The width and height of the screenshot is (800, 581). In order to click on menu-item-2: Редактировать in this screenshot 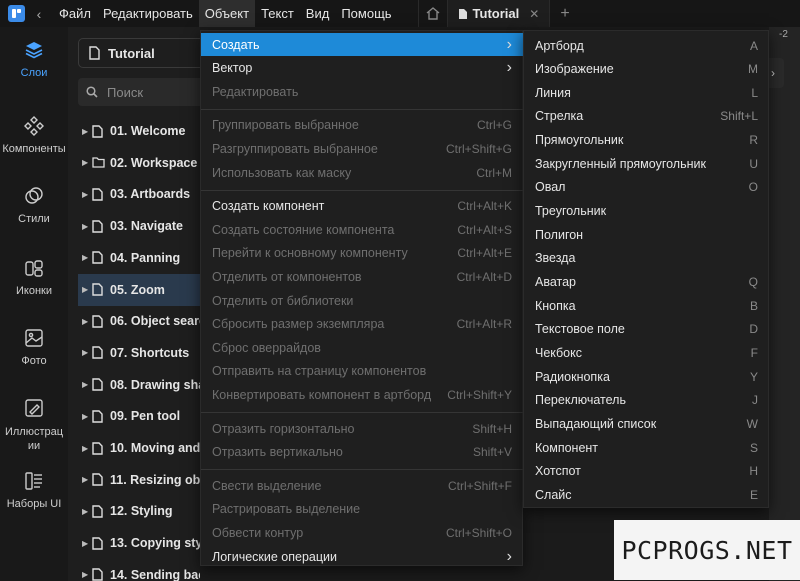, I will do `click(362, 91)`.